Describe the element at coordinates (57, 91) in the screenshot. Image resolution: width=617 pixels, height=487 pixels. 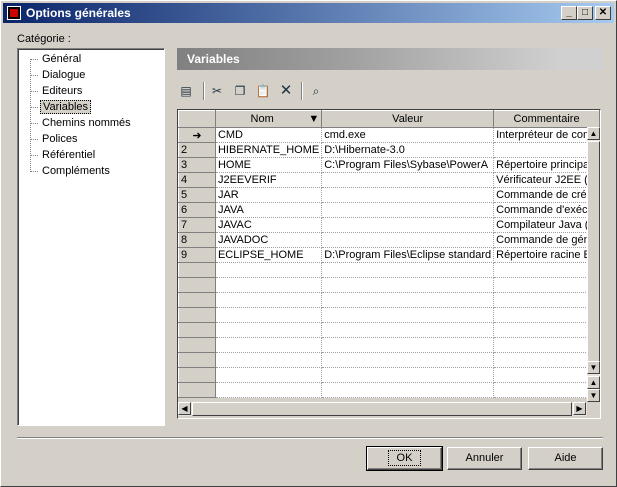
I see `tree-item-2: Editeurs` at that location.